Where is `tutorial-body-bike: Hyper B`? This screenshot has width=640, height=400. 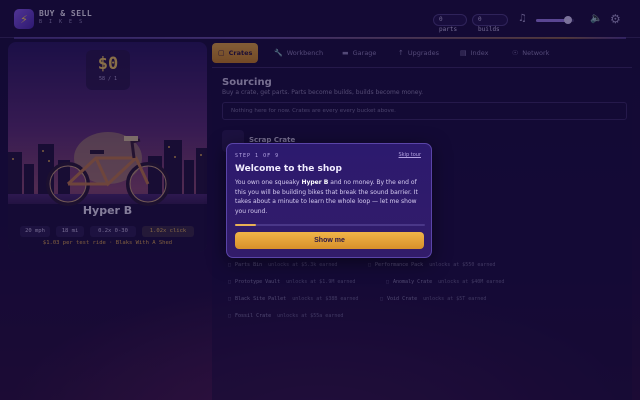 tutorial-body-bike: Hyper B is located at coordinates (315, 182).